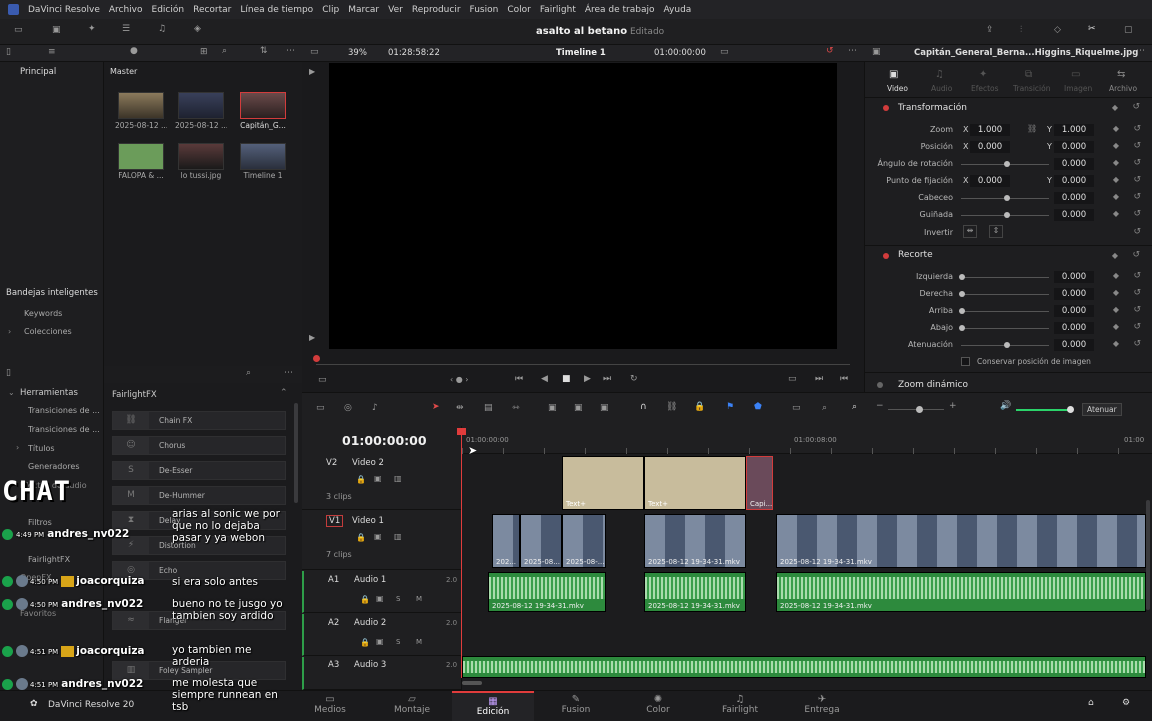 Image resolution: width=1152 pixels, height=721 pixels. What do you see at coordinates (312, 71) in the screenshot?
I see `play-forward-small-icon: ▶` at bounding box center [312, 71].